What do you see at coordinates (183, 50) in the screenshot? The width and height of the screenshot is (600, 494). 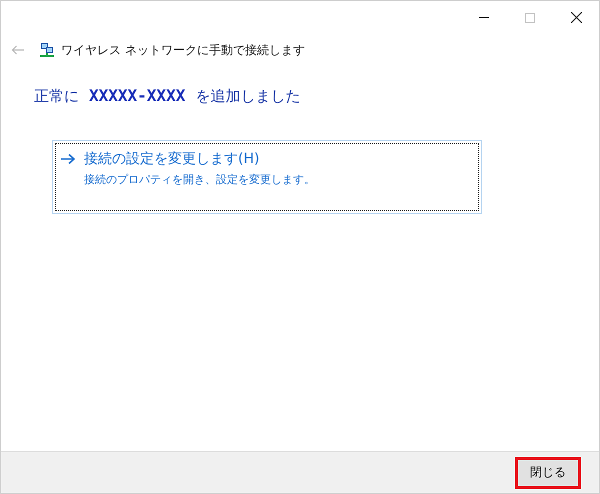 I see `window-title: ワイヤレス ネットワークに手動で接続します` at bounding box center [183, 50].